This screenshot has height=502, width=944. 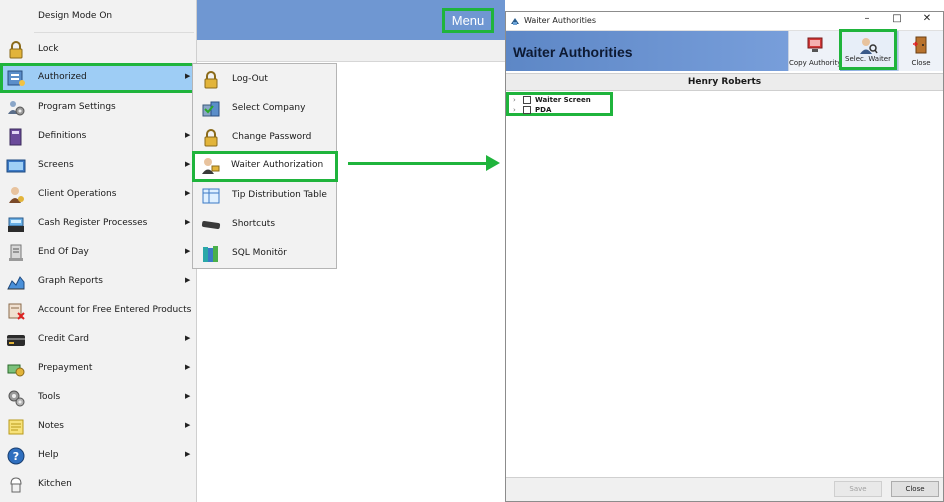 I want to click on client-icon, so click(x=16, y=195).